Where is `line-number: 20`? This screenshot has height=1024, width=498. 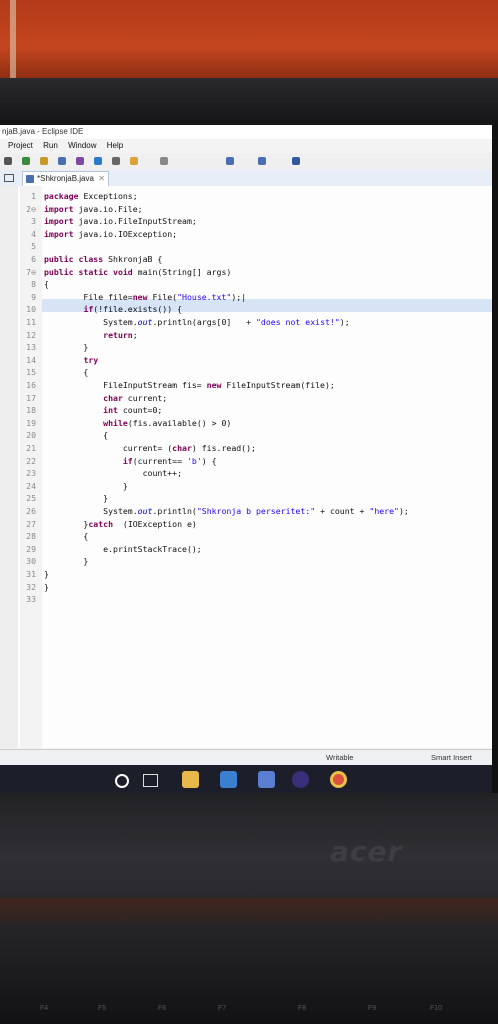
line-number: 20 is located at coordinates (31, 435).